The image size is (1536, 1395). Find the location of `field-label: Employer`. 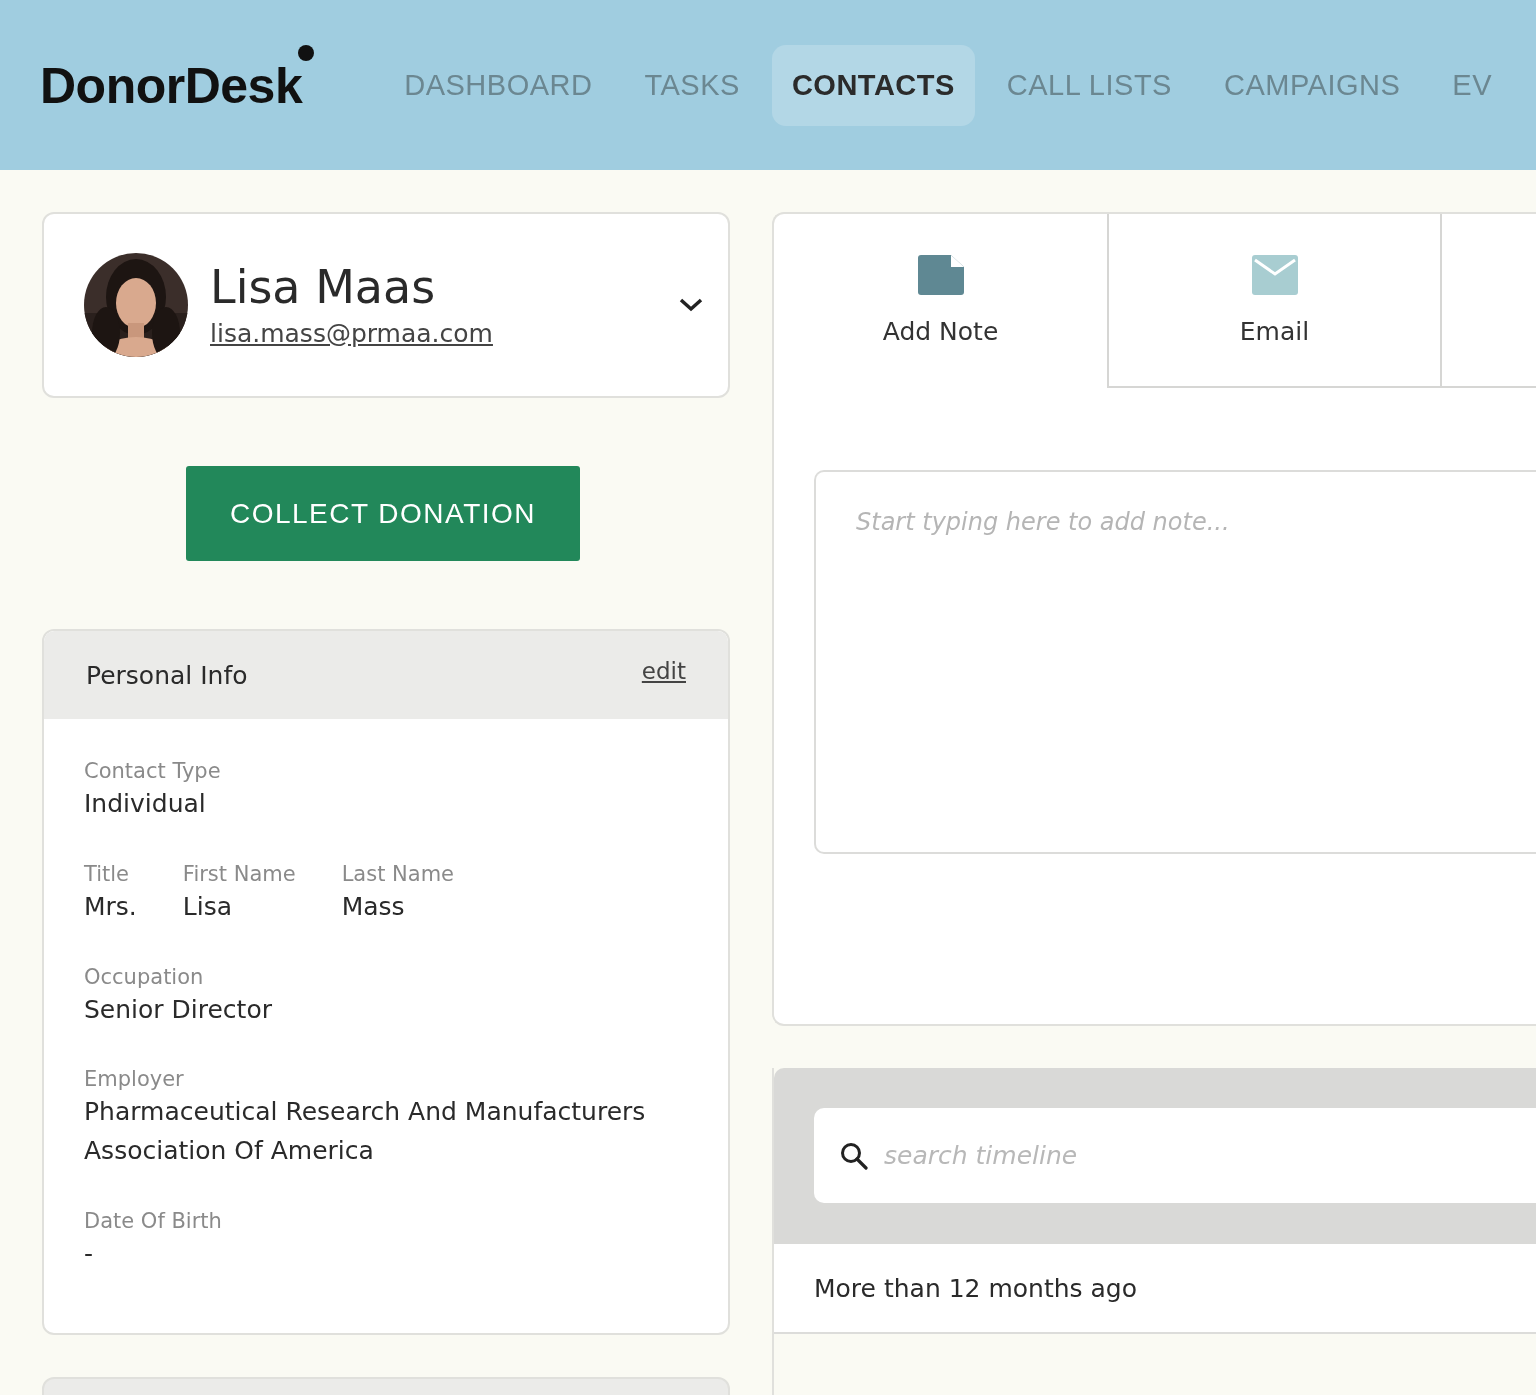

field-label: Employer is located at coordinates (134, 1079).